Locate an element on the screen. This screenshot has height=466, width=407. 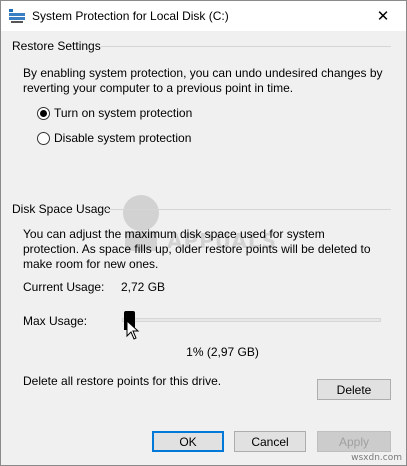
max-usage-slider-track is located at coordinates (251, 320).